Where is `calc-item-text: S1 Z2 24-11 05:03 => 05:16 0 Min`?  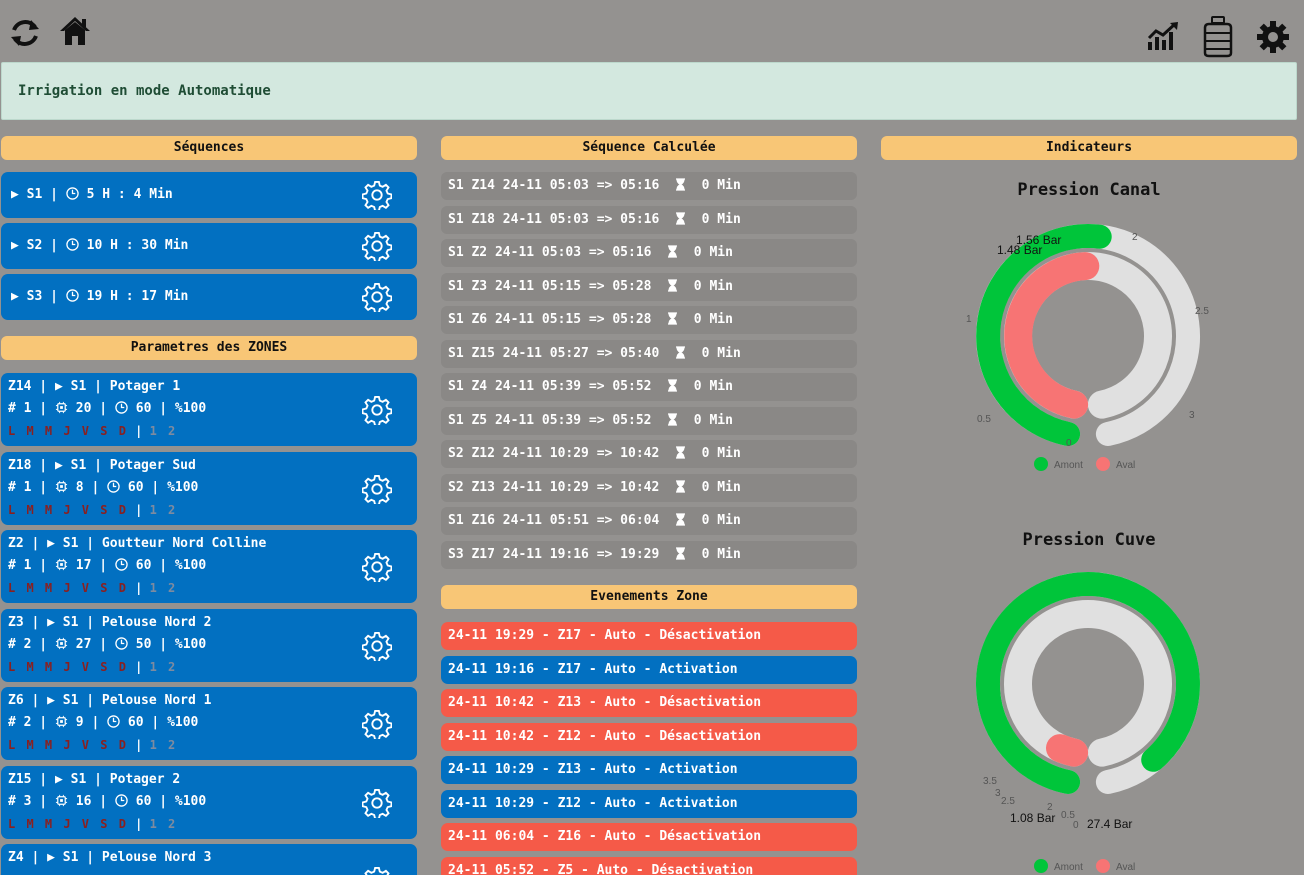
calc-item-text: S1 Z2 24-11 05:03 => 05:16 0 Min is located at coordinates (590, 252).